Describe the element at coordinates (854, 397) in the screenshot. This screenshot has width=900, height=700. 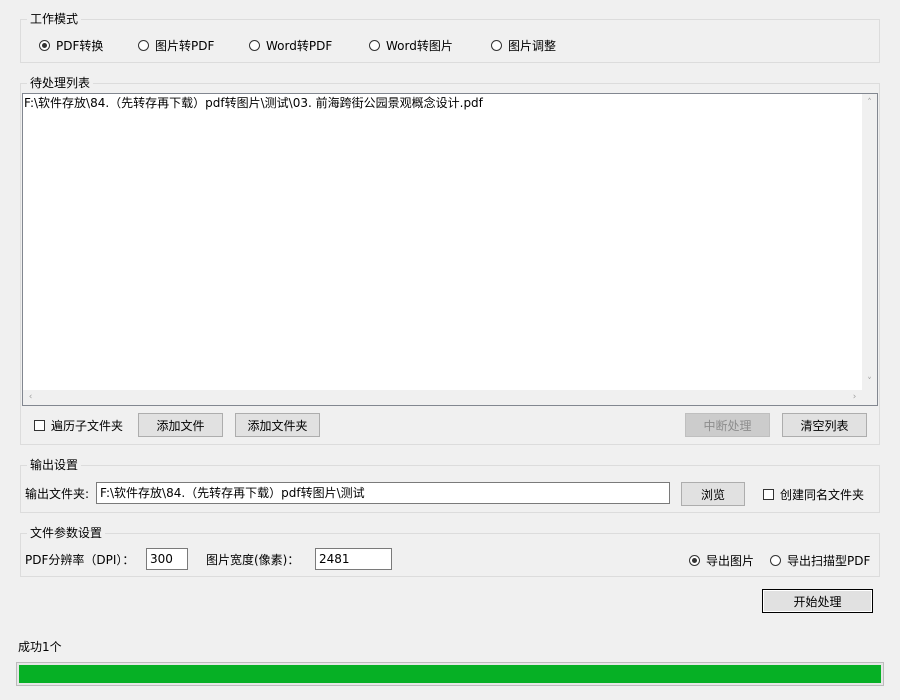
I see `scroll-right-icon: ›` at that location.